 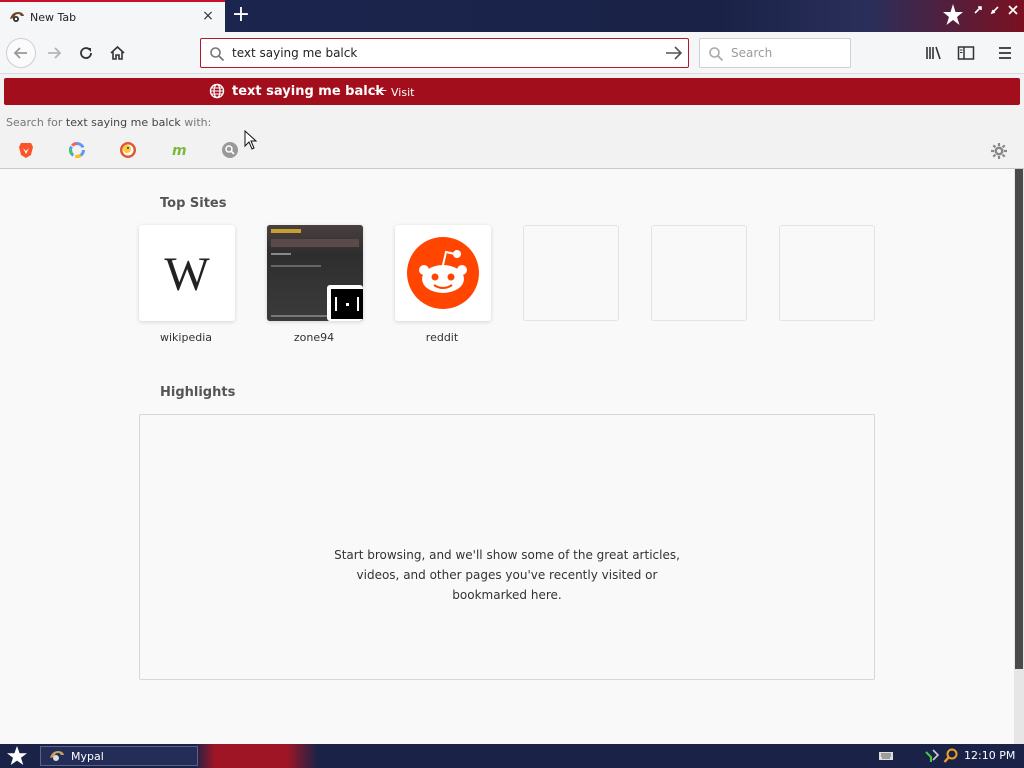 I want to click on url-input, so click(x=442, y=53).